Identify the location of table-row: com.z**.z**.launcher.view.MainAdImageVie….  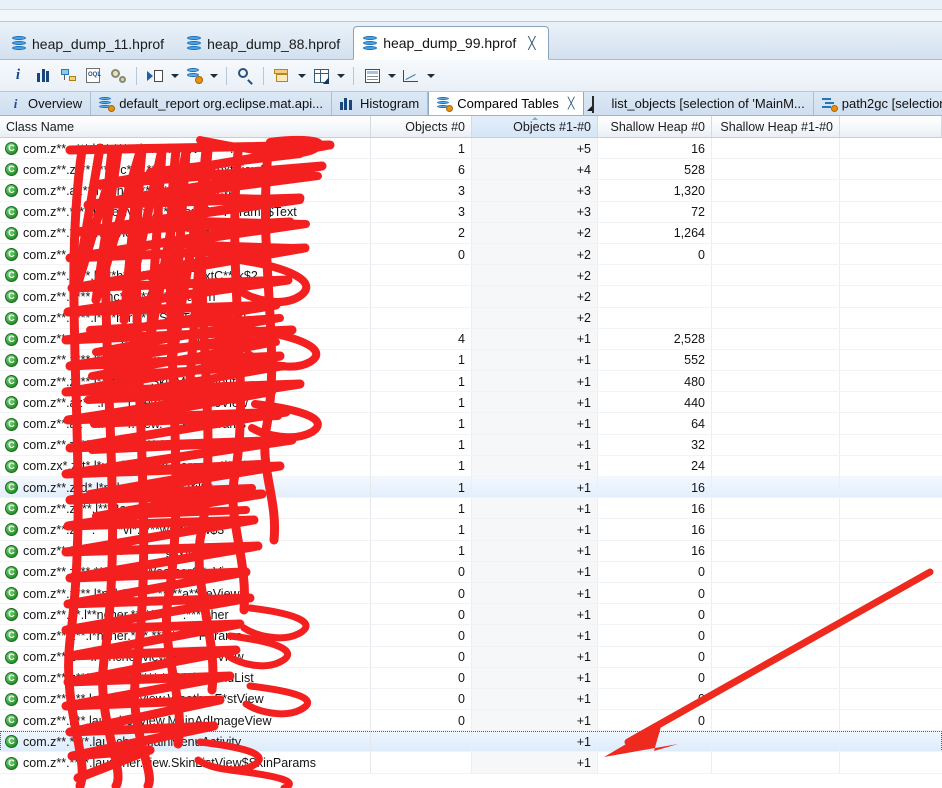
(471, 721).